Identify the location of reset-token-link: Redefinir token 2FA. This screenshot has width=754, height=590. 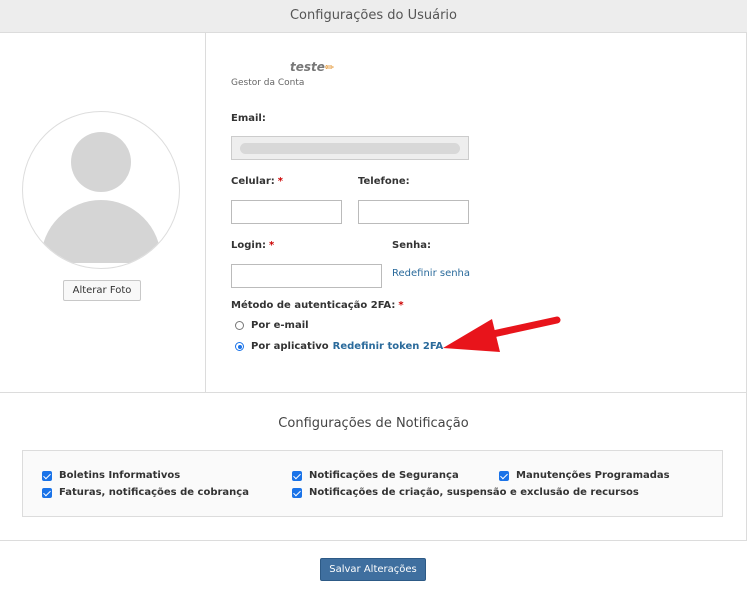
(388, 346).